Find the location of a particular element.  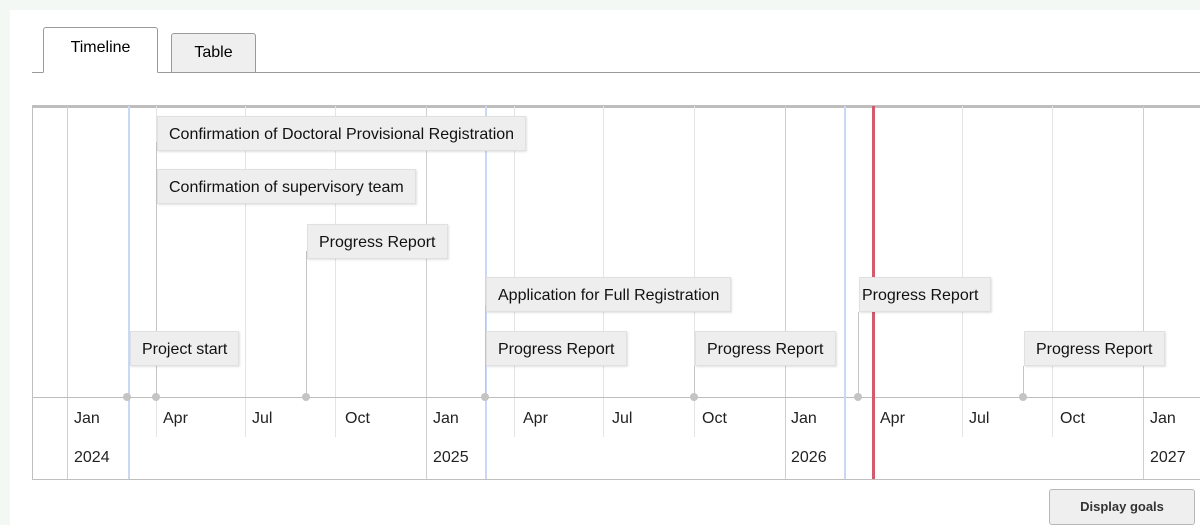

timeline-item: Project start is located at coordinates (185, 348).